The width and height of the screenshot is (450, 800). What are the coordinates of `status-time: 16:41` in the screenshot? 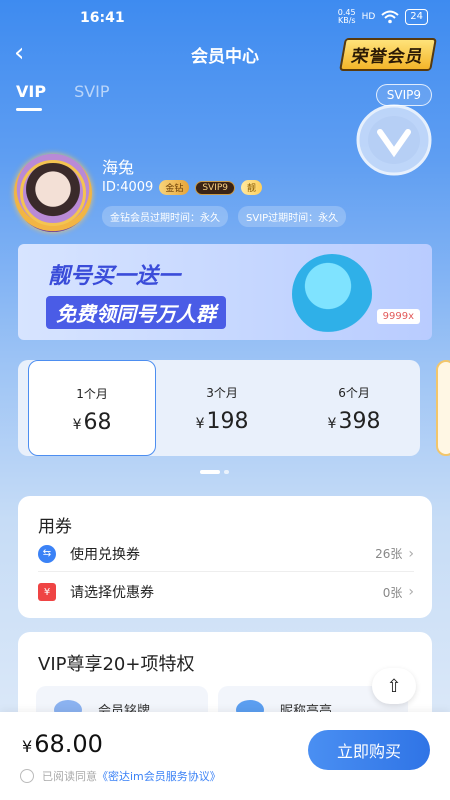 It's located at (102, 18).